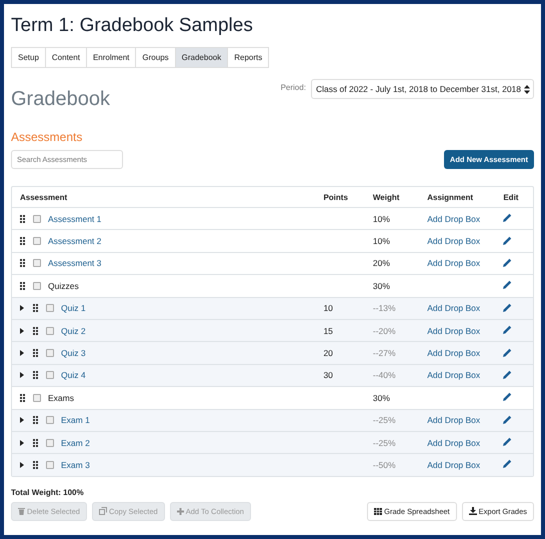  I want to click on assessment-link: Exam 2, so click(75, 443).